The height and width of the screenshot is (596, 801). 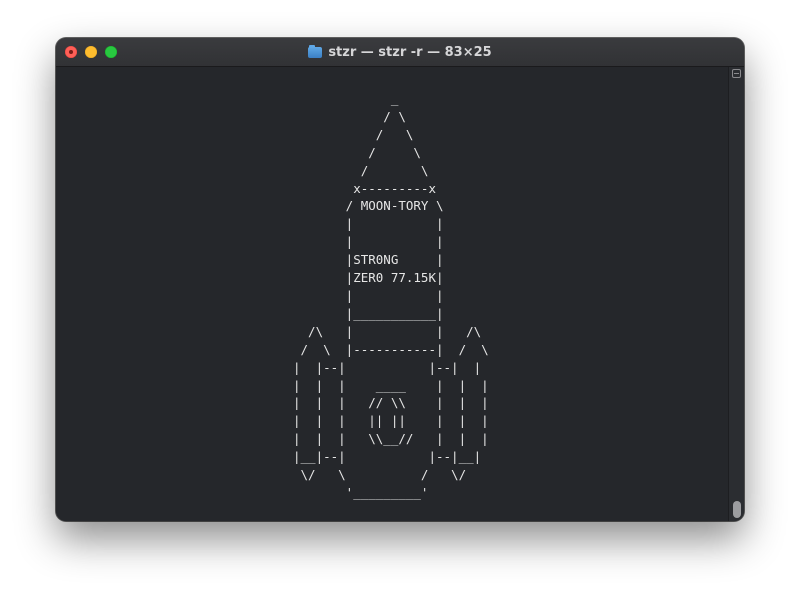 What do you see at coordinates (736, 73) in the screenshot?
I see `split-pane-icon` at bounding box center [736, 73].